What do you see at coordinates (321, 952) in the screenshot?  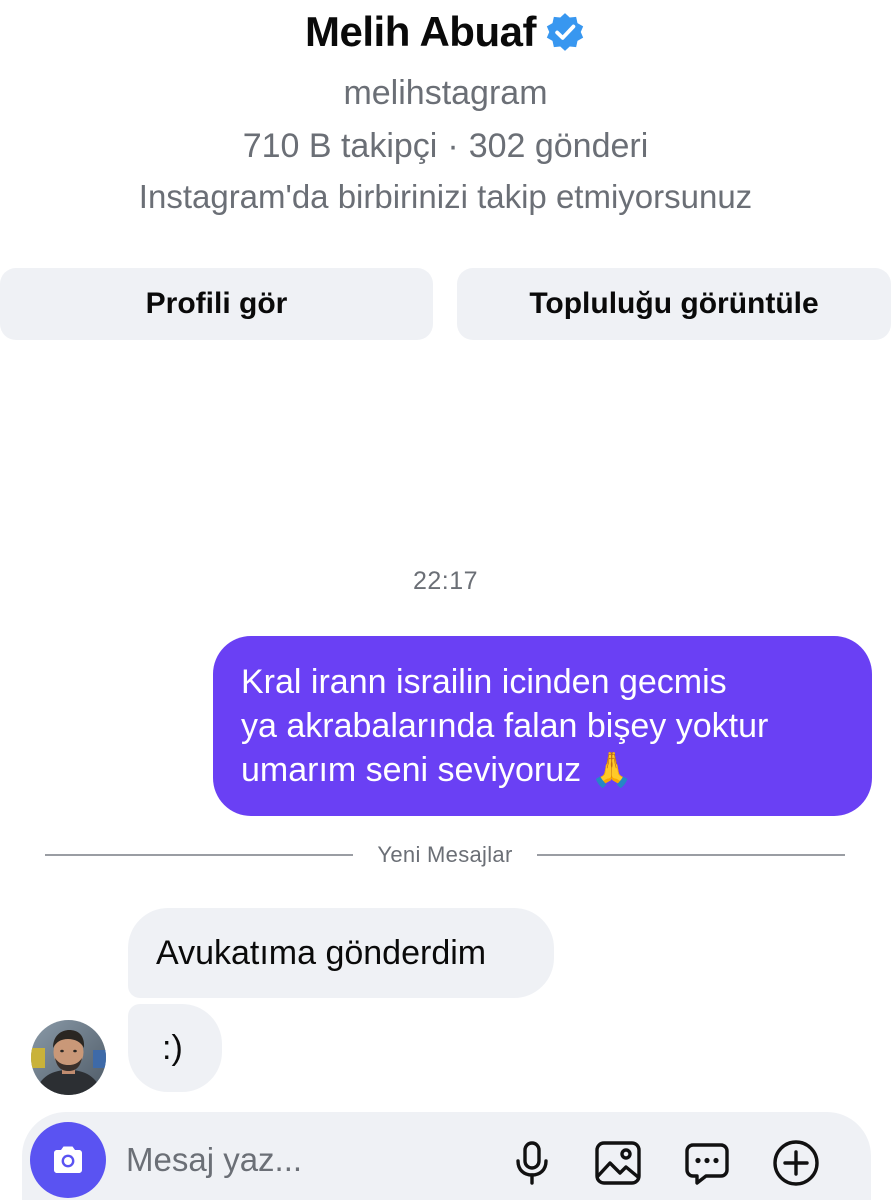 I see `received-message-text: Avukatıma gönderdim` at bounding box center [321, 952].